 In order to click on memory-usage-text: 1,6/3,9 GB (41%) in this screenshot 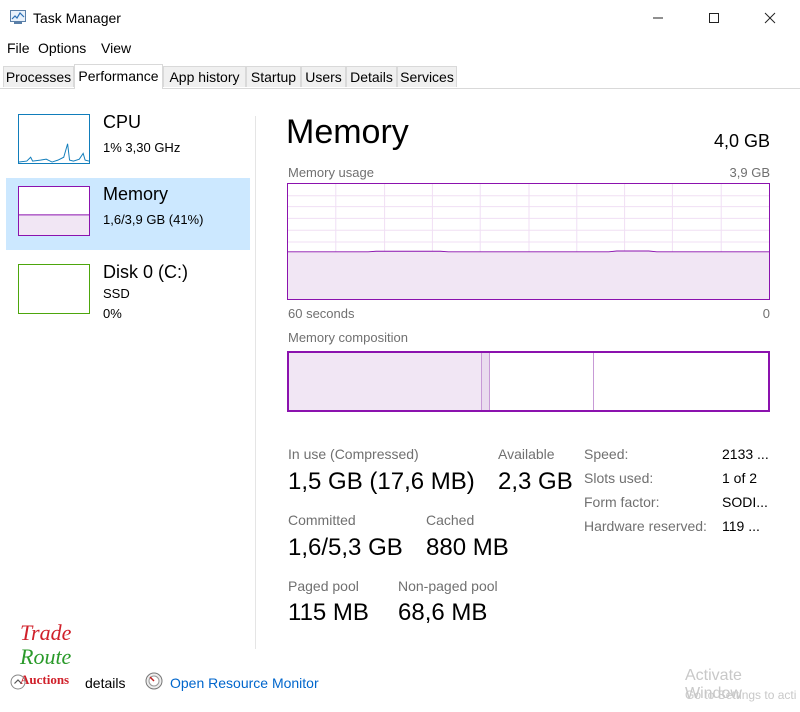, I will do `click(153, 219)`.